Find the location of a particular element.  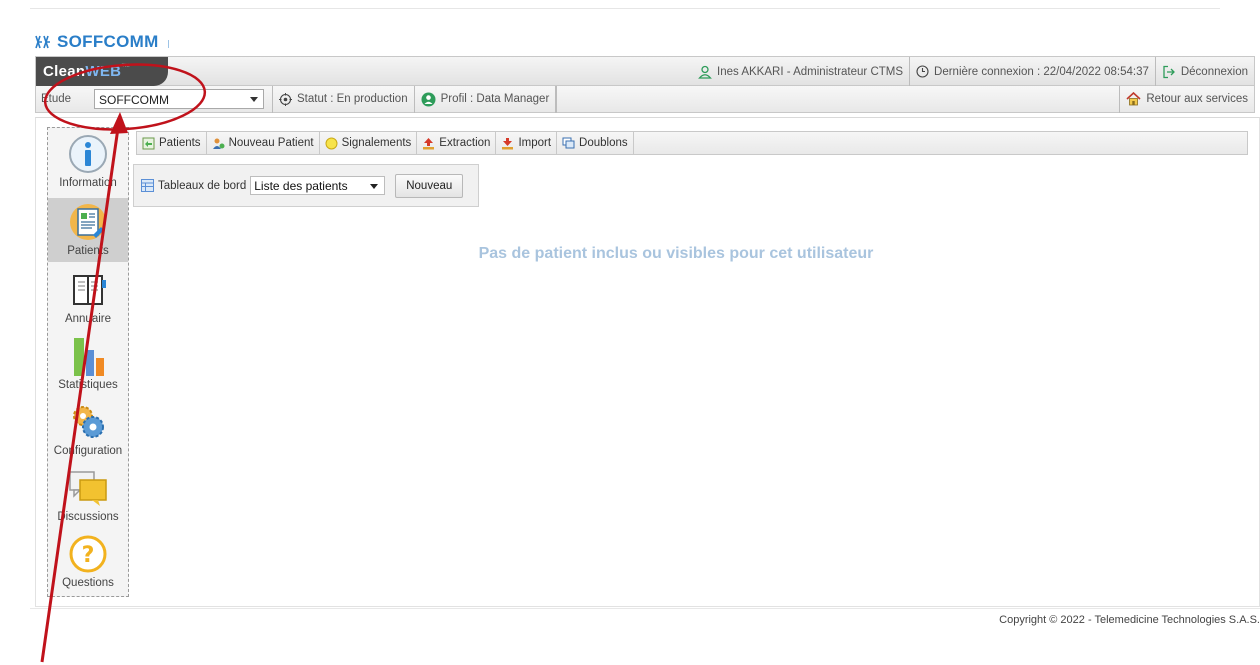

new-dashboard-button: Nouveau is located at coordinates (429, 185).